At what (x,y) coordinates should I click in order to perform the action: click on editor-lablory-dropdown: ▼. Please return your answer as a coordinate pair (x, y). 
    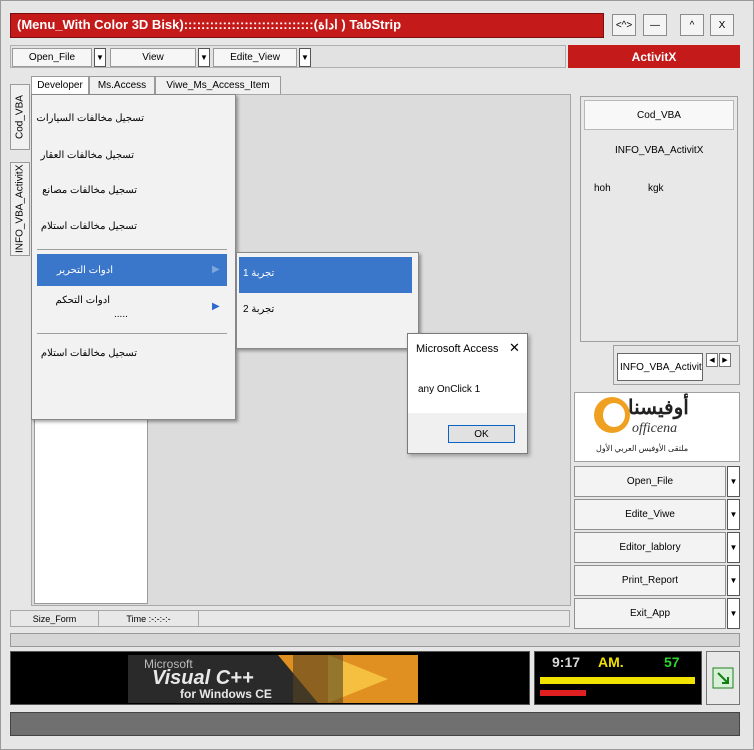
    Looking at the image, I should click on (733, 547).